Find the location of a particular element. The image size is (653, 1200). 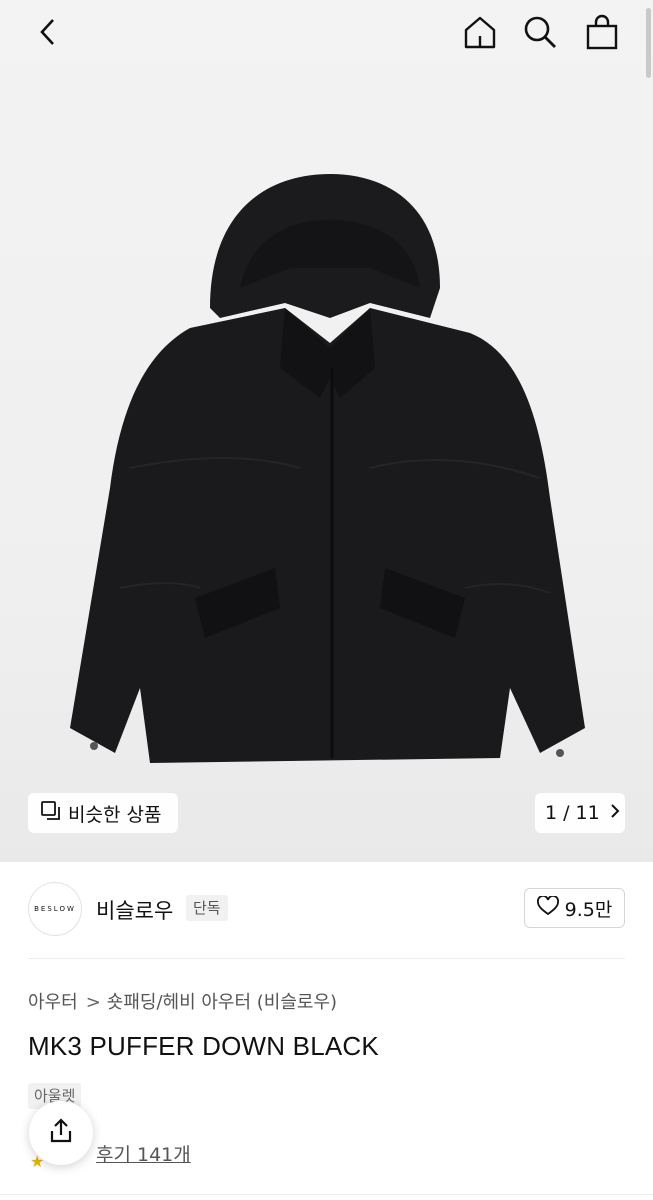

similar-items-button: 비슷한 상품 is located at coordinates (103, 813).